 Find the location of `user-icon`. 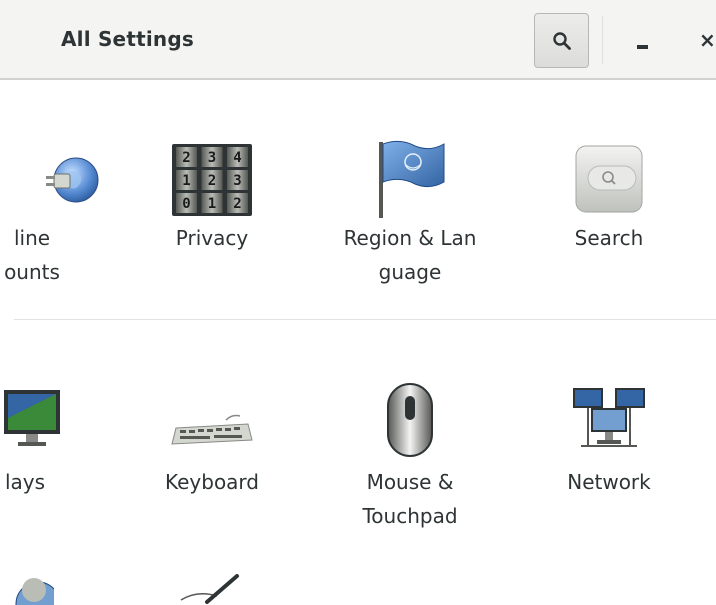

user-icon is located at coordinates (34, 591).